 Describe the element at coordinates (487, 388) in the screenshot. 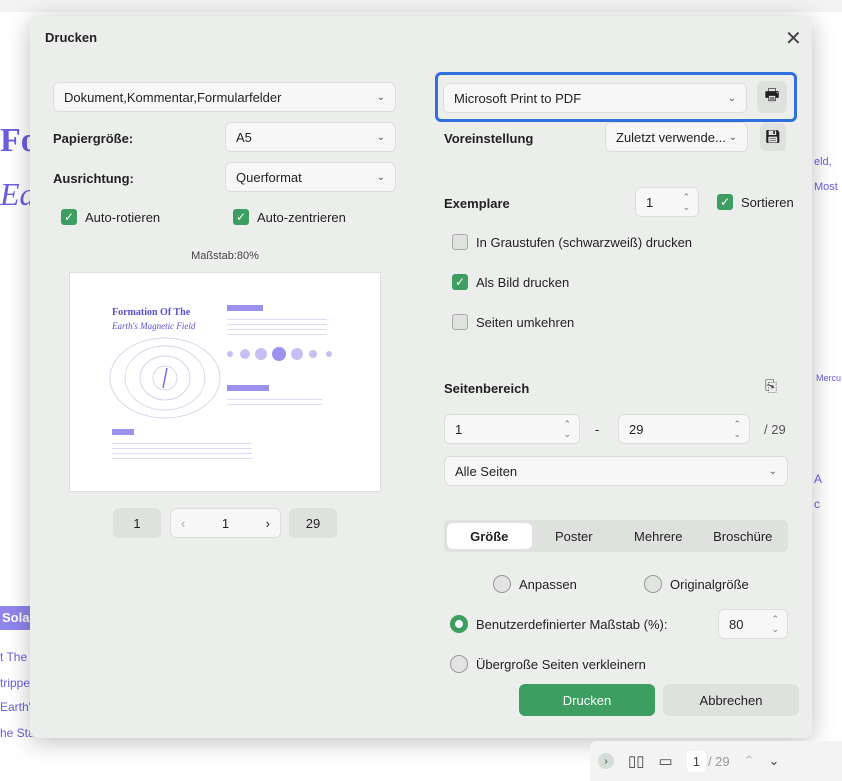

I see `page-range-label: Seitenbereich` at that location.